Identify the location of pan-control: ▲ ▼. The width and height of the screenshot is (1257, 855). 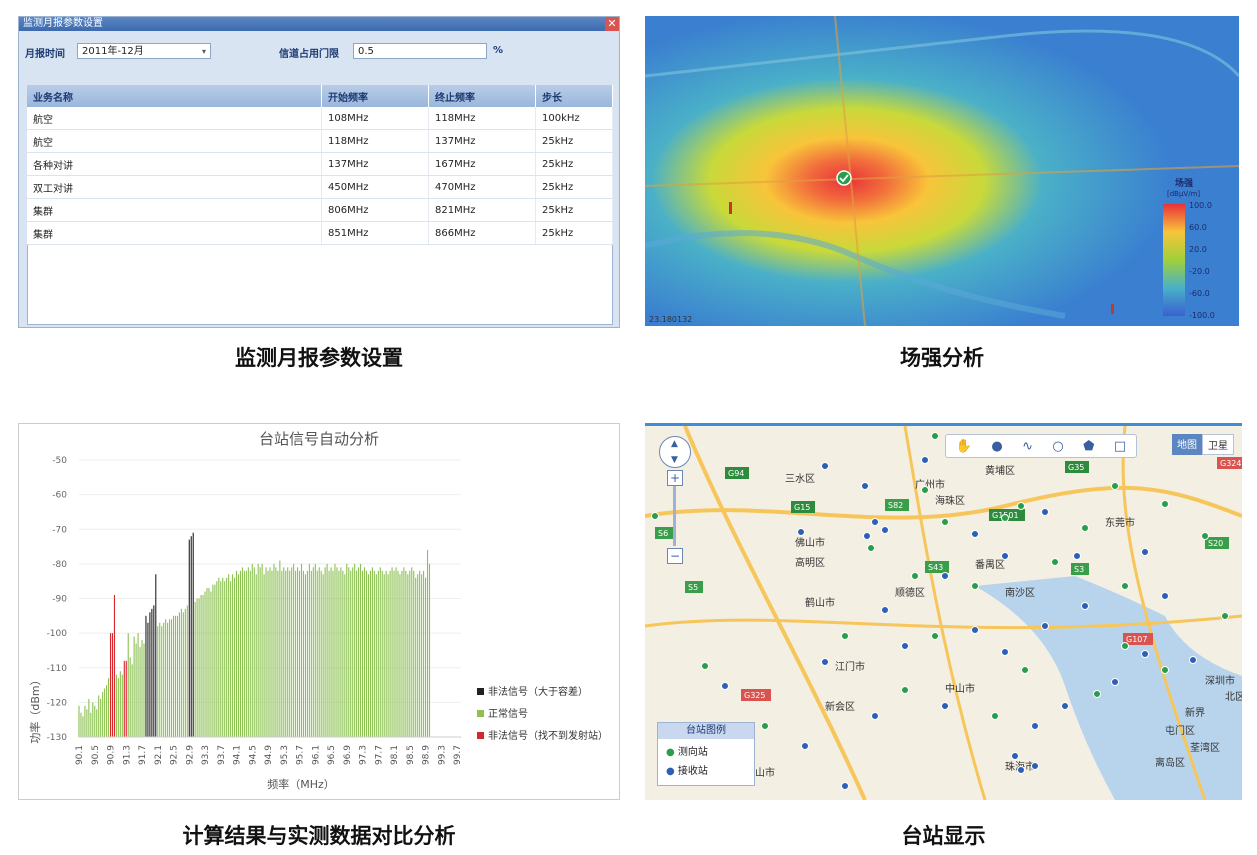
(675, 452).